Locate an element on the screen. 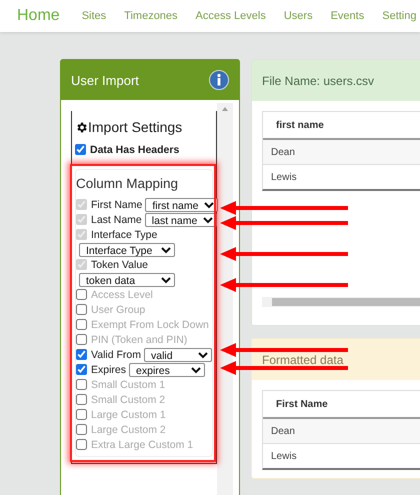 The image size is (420, 495). nav-link: Timezones is located at coordinates (151, 16).